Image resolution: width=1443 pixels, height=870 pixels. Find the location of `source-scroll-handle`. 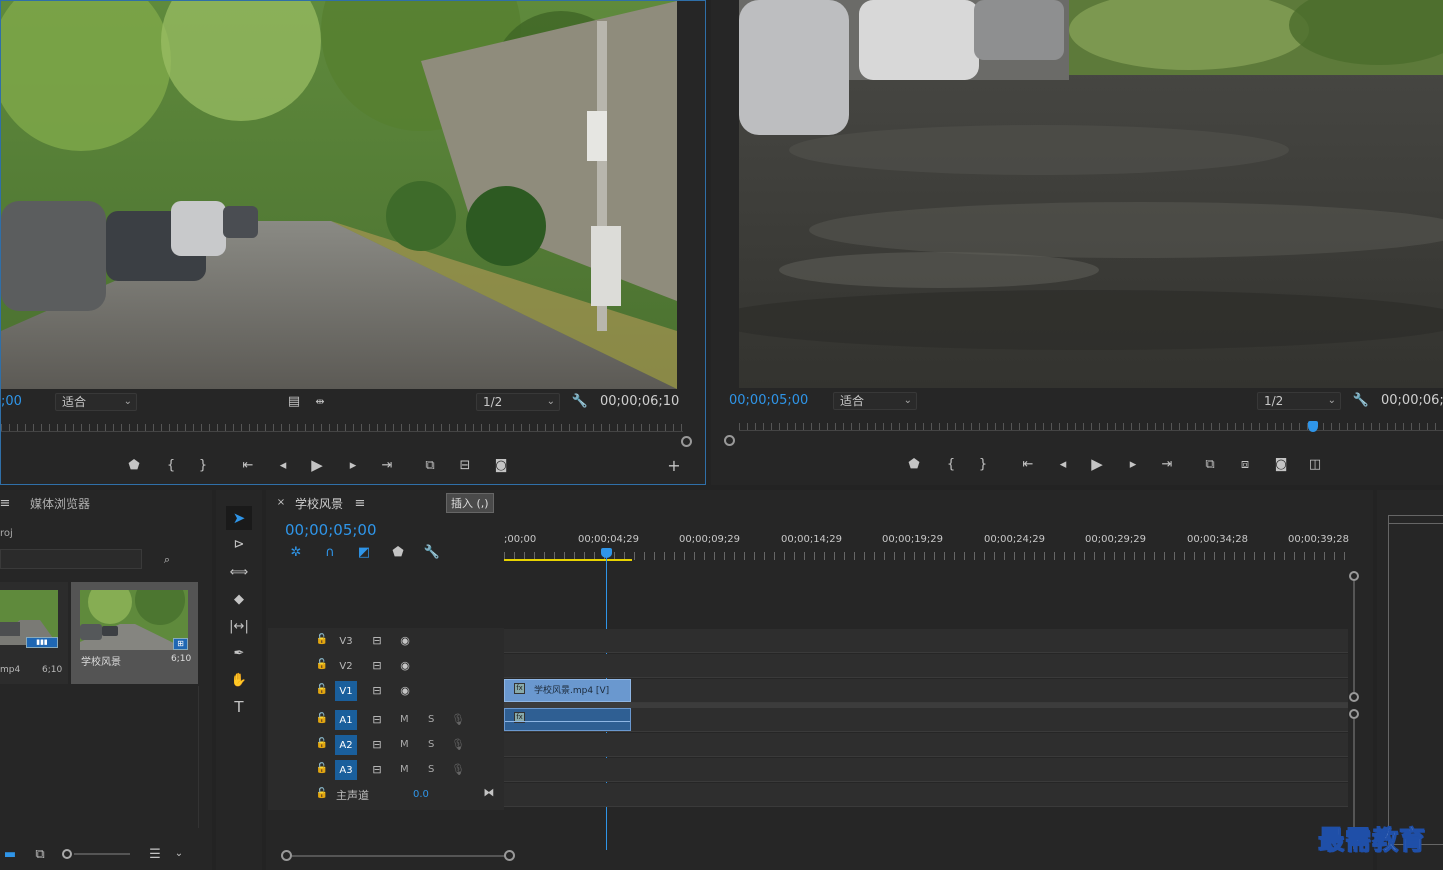

source-scroll-handle is located at coordinates (686, 441).